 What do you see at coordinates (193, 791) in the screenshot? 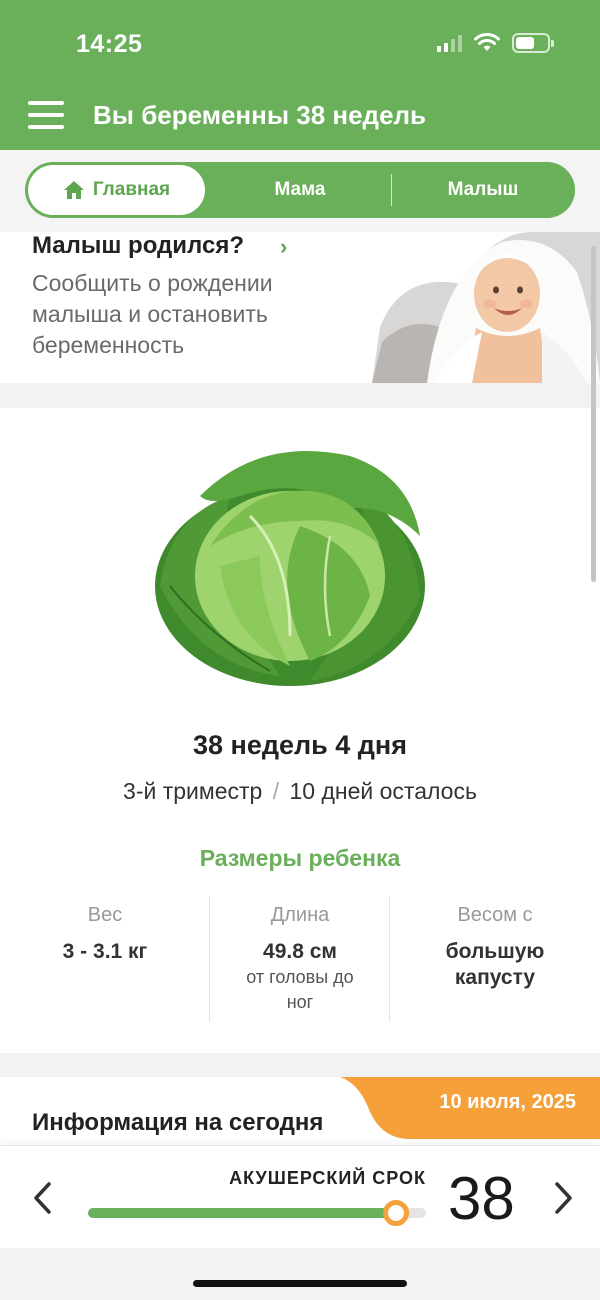
I see `trimester-text: 3-й триместр` at bounding box center [193, 791].